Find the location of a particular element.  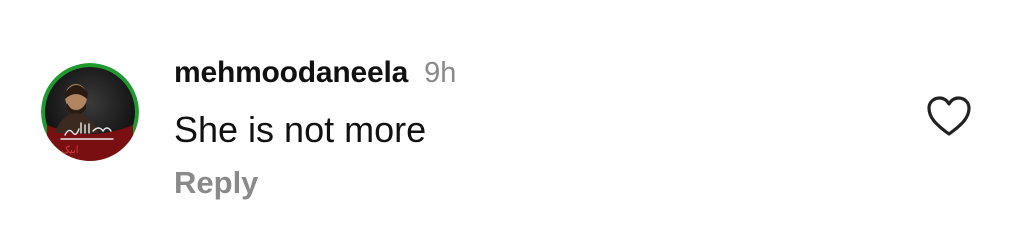

reply-button: Reply is located at coordinates (216, 183).